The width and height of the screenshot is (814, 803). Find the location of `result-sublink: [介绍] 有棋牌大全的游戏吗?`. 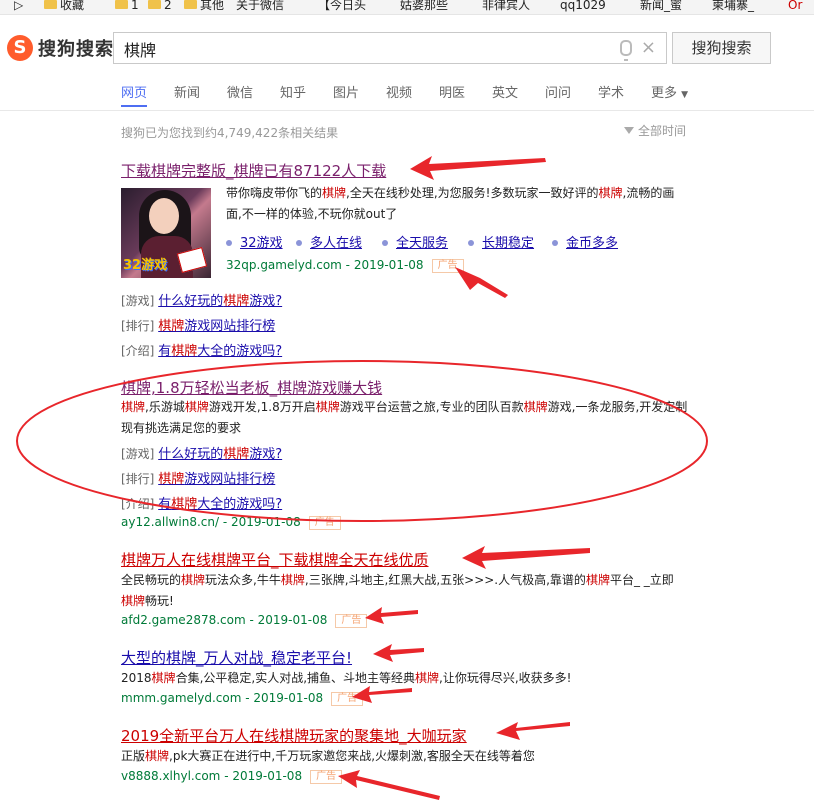

result-sublink: [介绍] 有棋牌大全的游戏吗? is located at coordinates (202, 504).